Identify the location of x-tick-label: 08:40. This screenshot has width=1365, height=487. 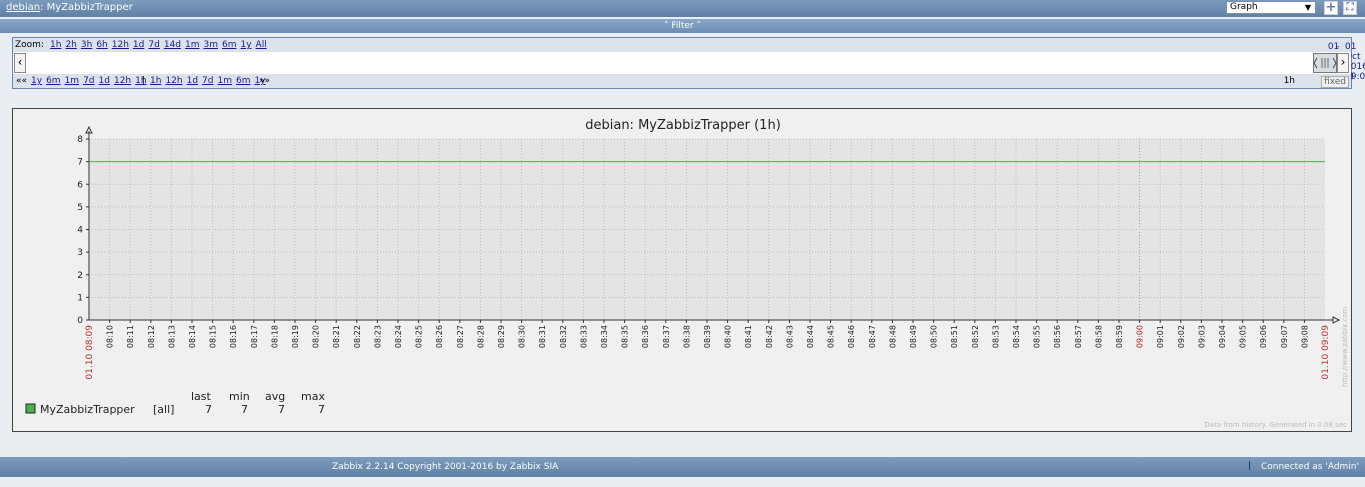
(728, 336).